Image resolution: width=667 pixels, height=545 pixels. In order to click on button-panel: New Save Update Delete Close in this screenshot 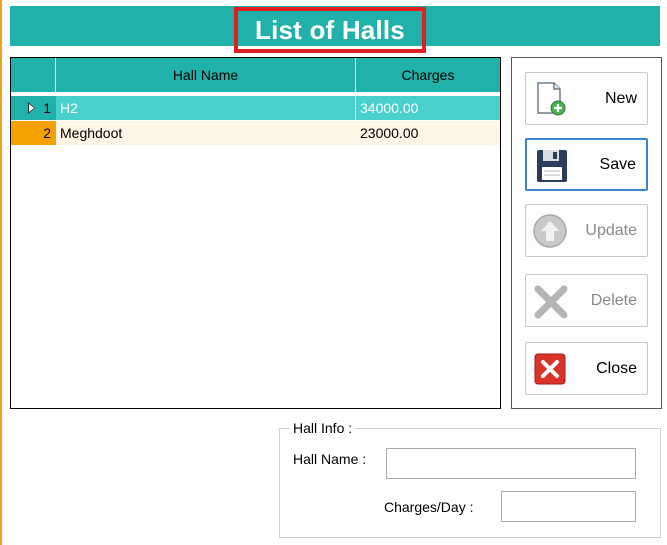, I will do `click(586, 233)`.